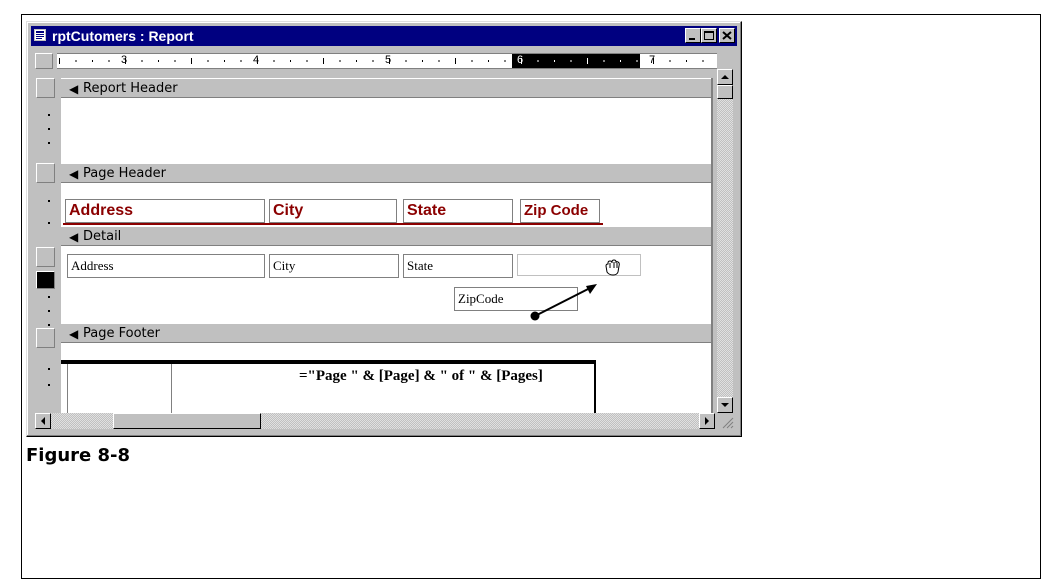 The height and width of the screenshot is (580, 1042). What do you see at coordinates (165, 211) in the screenshot?
I see `address-label: Address` at bounding box center [165, 211].